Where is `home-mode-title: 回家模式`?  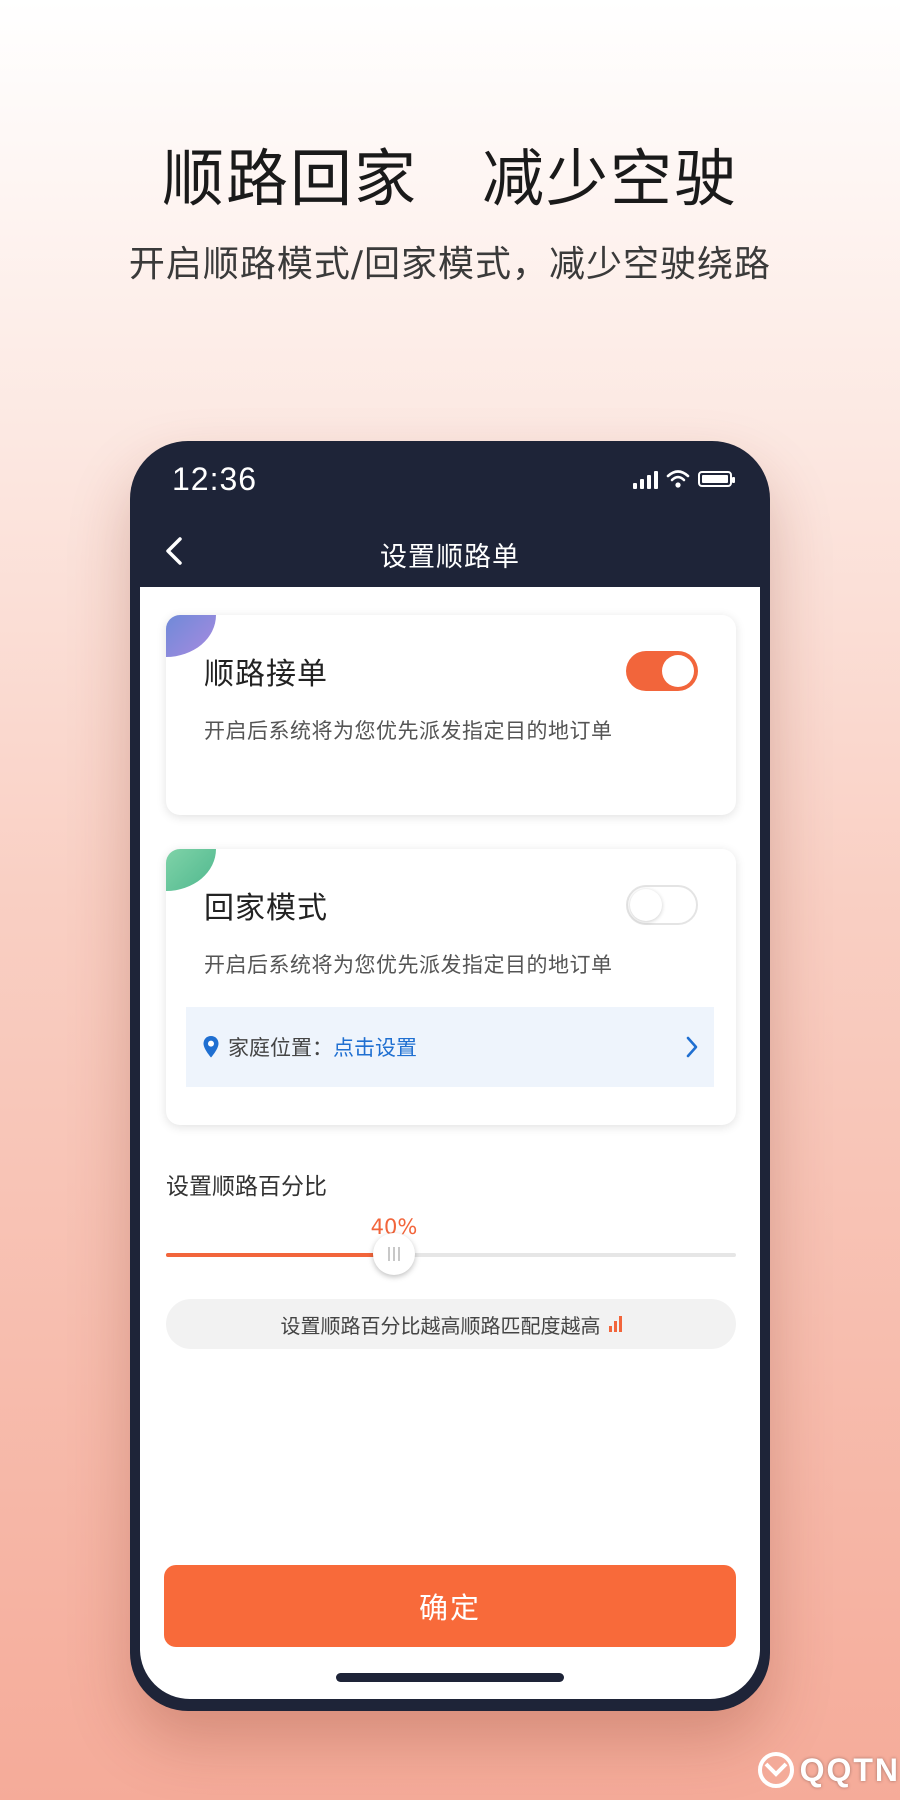
home-mode-title: 回家模式 is located at coordinates (266, 908).